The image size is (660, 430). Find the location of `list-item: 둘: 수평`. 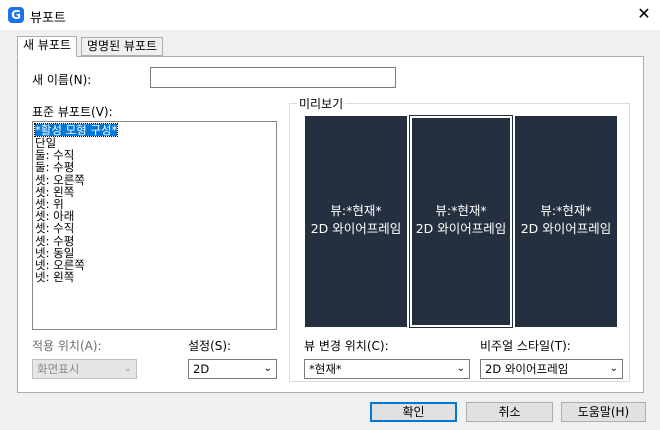

list-item: 둘: 수평 is located at coordinates (154, 167).